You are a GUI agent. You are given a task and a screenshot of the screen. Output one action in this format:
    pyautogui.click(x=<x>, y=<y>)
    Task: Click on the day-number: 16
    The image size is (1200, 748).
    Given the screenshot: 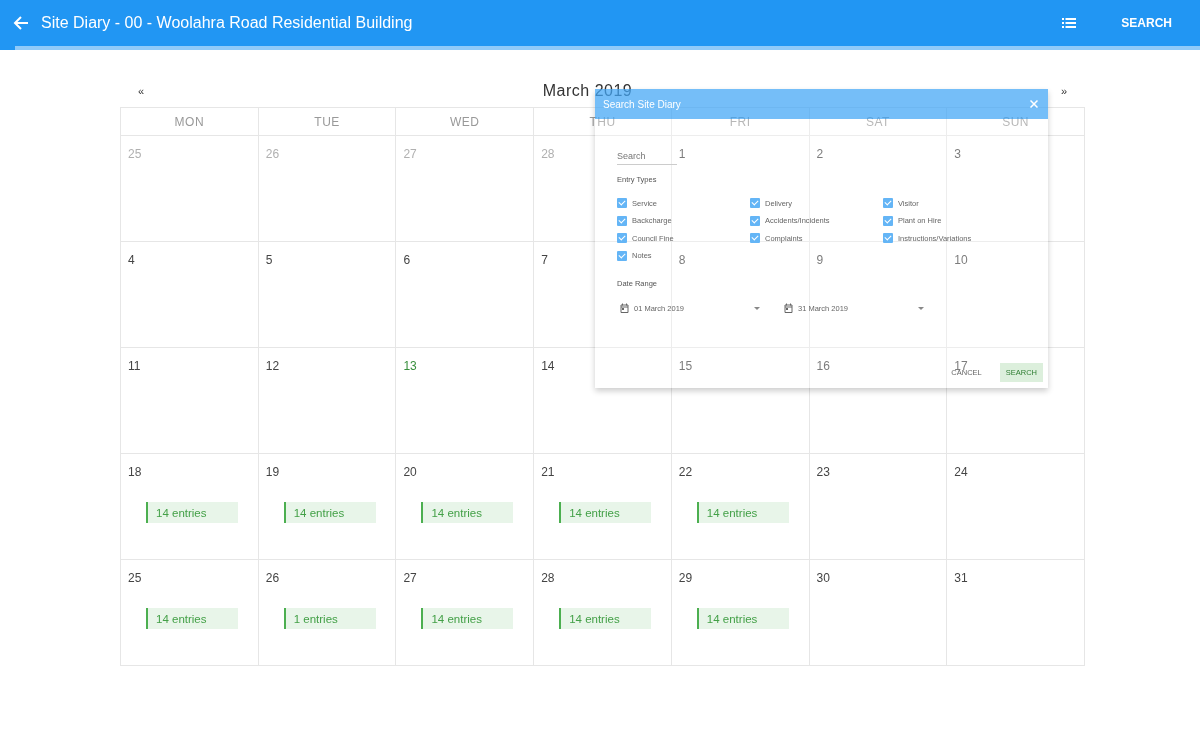 What is the action you would take?
    pyautogui.click(x=823, y=366)
    